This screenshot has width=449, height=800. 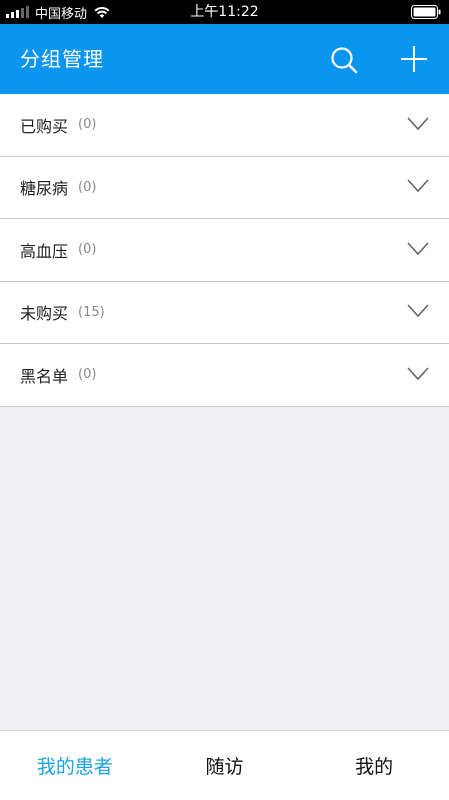 What do you see at coordinates (224, 312) in the screenshot?
I see `group-row-not-purchased: 未购买 (15)` at bounding box center [224, 312].